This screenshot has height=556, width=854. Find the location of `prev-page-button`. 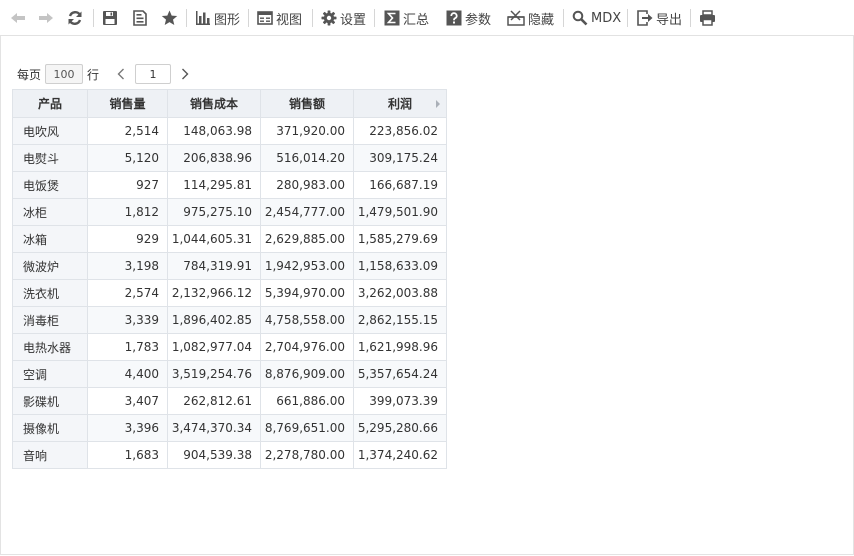

prev-page-button is located at coordinates (121, 74).